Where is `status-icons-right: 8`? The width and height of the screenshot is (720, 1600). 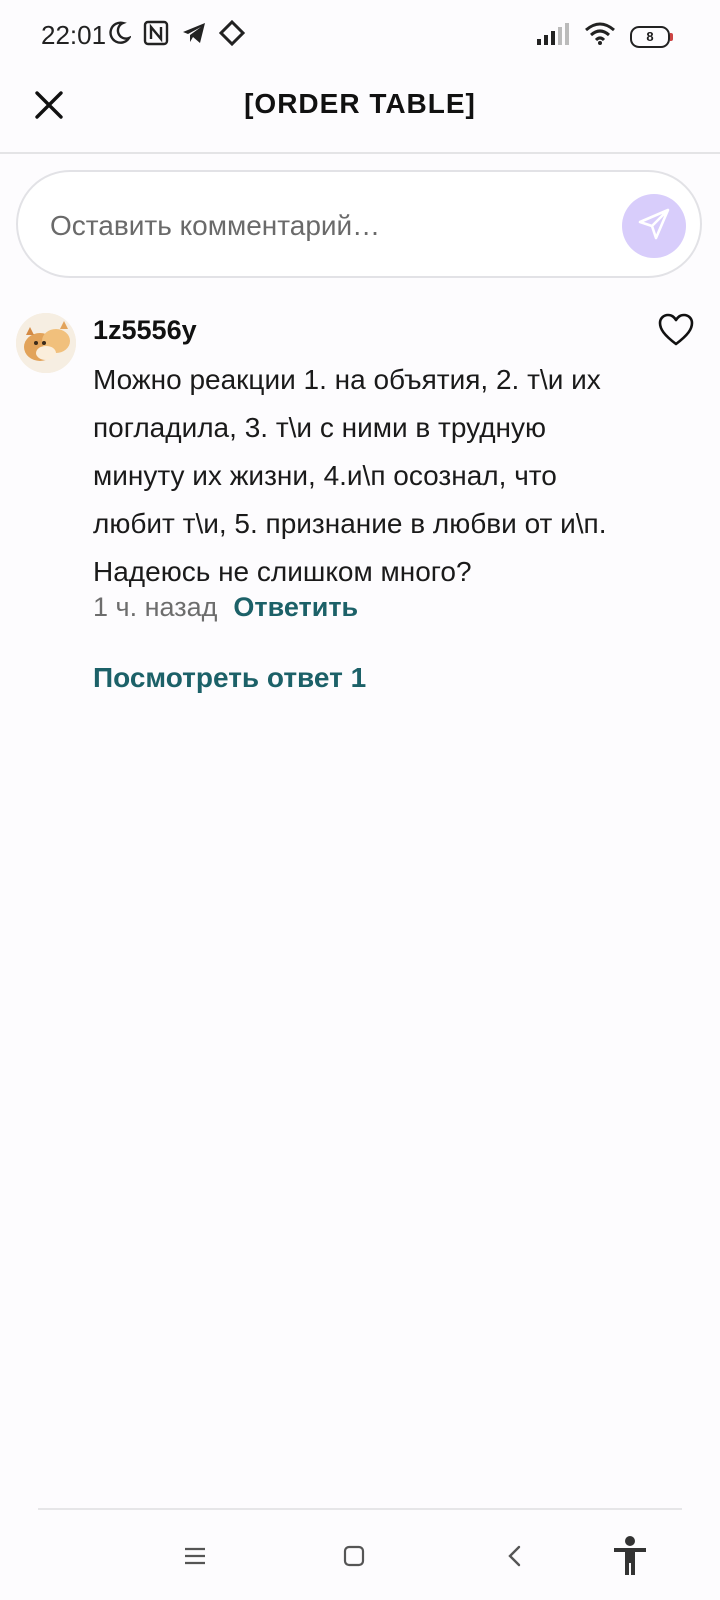 status-icons-right: 8 is located at coordinates (604, 36).